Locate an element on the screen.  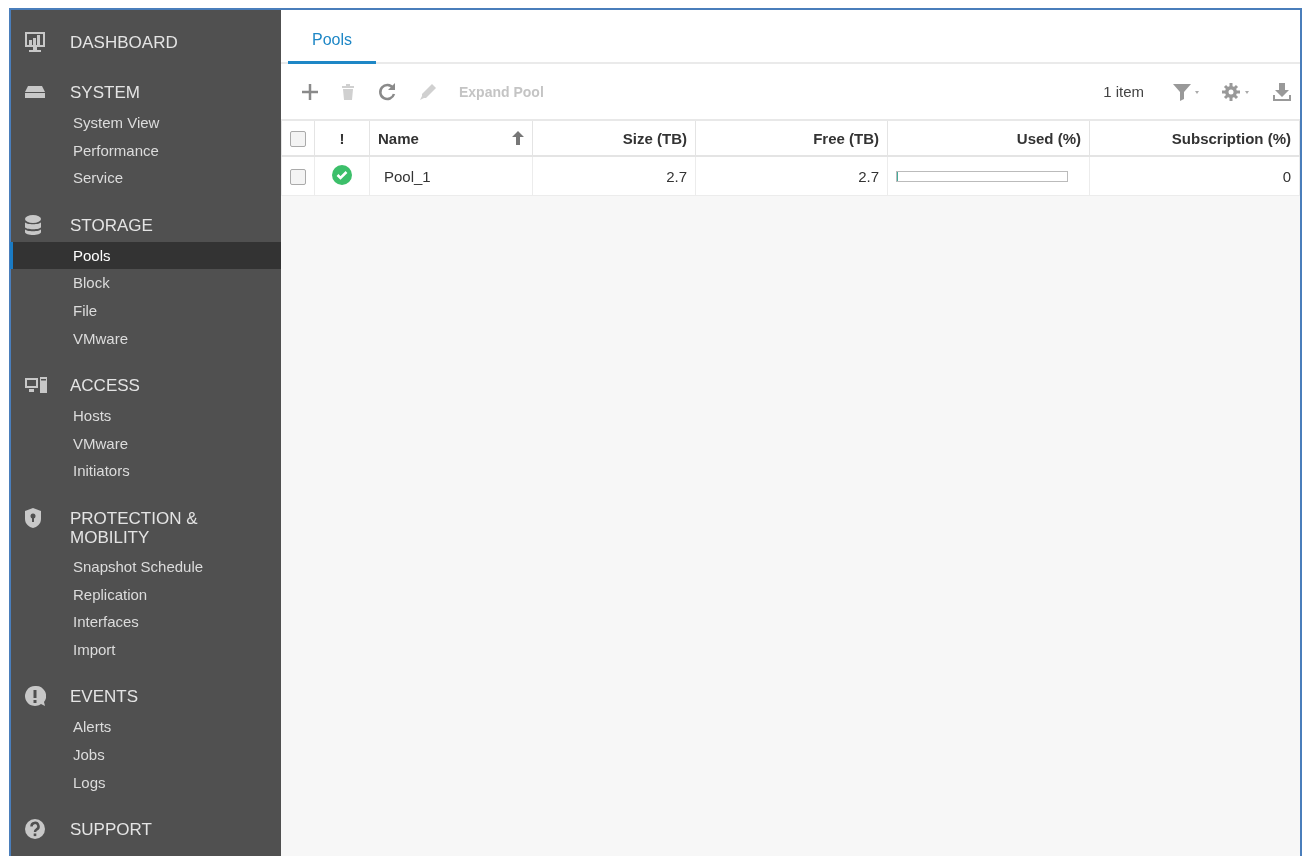
sidebar-item: Snapshot Schedule is located at coordinates (145, 566).